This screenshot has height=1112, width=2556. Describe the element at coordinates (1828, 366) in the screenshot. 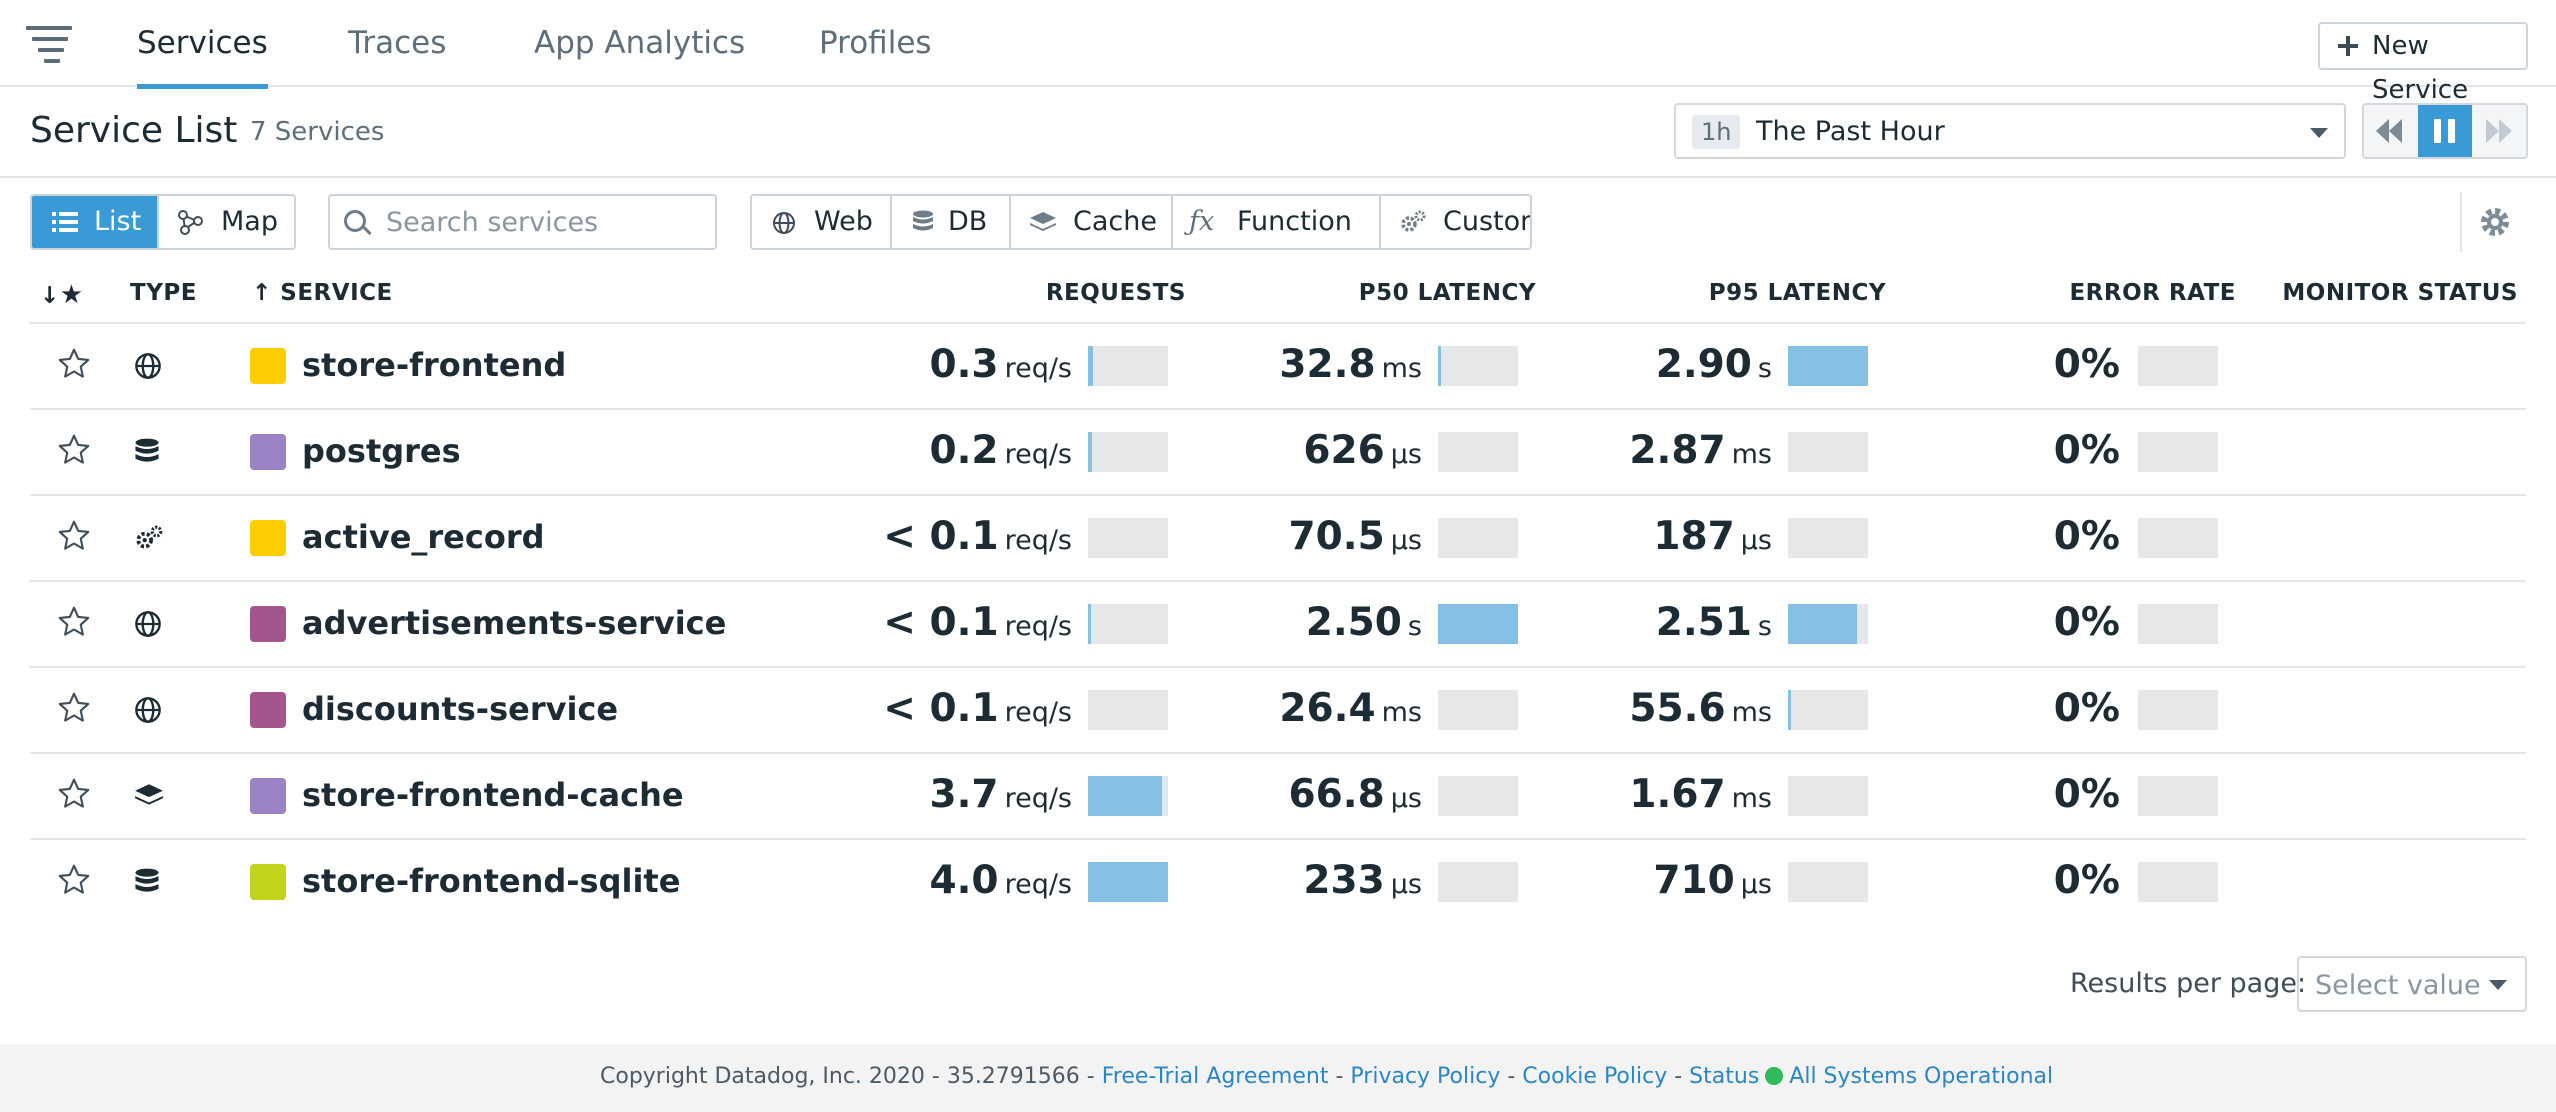

I see `p95-latency-bar-fill` at that location.